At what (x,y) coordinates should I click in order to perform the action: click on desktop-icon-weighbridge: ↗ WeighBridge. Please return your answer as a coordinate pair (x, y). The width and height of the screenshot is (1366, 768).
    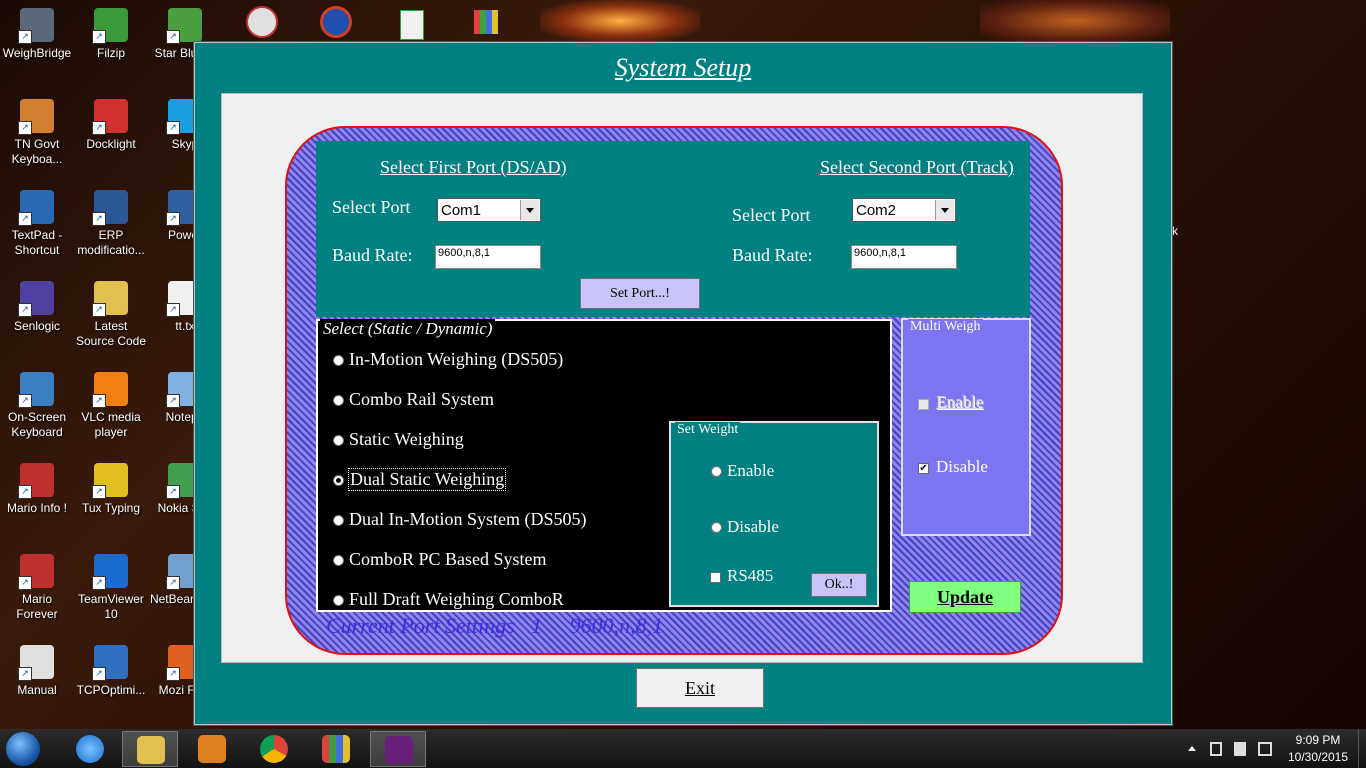
    Looking at the image, I should click on (37, 34).